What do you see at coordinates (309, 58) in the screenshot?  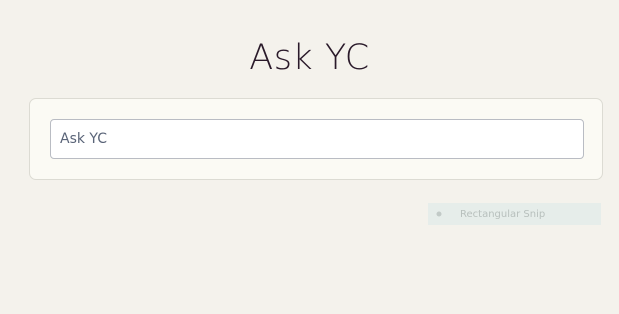 I see `page-title: Ask YC` at bounding box center [309, 58].